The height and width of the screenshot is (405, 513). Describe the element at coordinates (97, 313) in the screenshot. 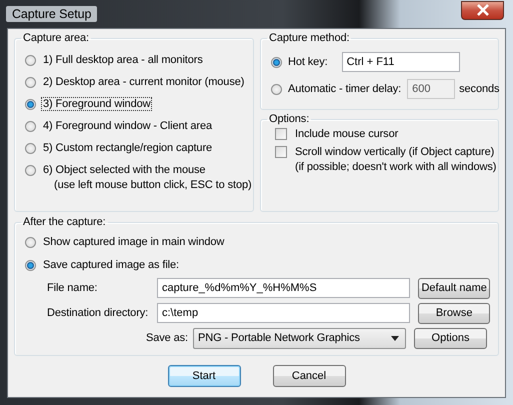

I see `field-label: Destination directory:` at that location.